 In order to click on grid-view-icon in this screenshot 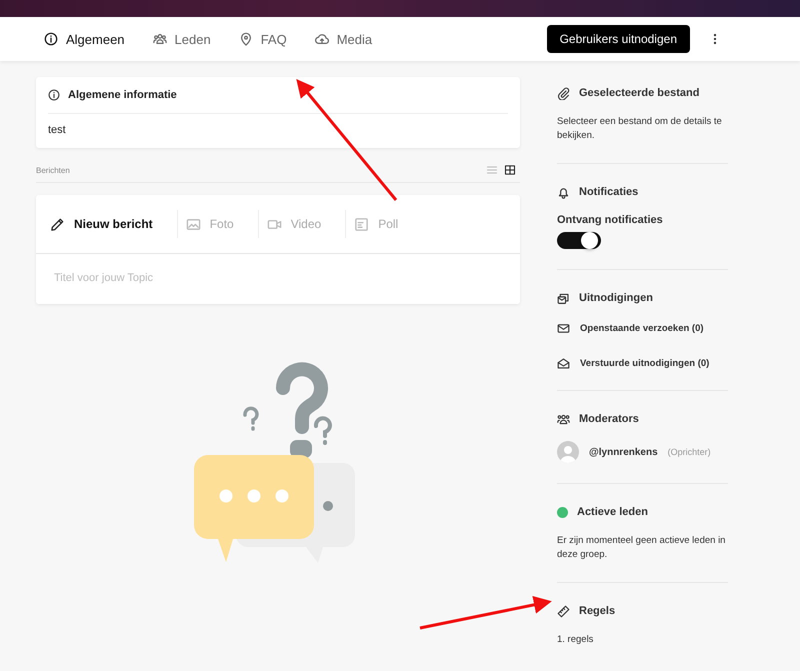, I will do `click(510, 170)`.